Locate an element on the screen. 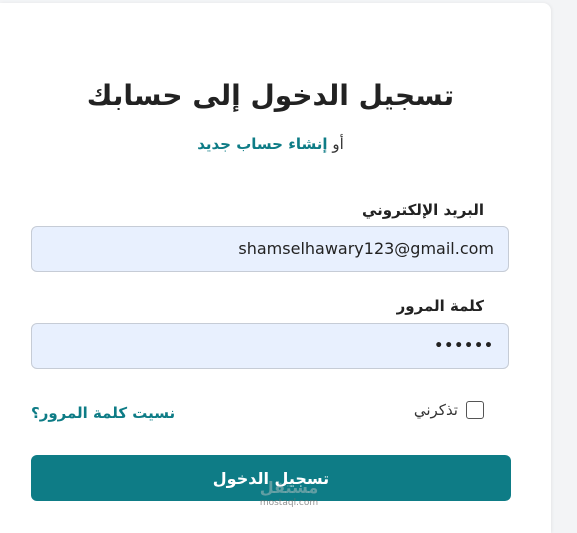  login-button: تسجيل الدخول is located at coordinates (271, 478).